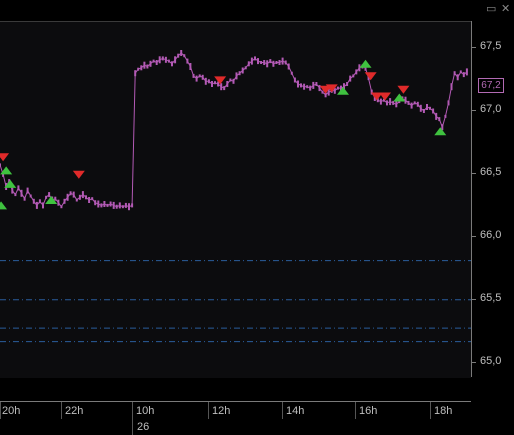 This screenshot has width=514, height=435. What do you see at coordinates (491, 235) in the screenshot?
I see `y-tick-label: 66,0` at bounding box center [491, 235].